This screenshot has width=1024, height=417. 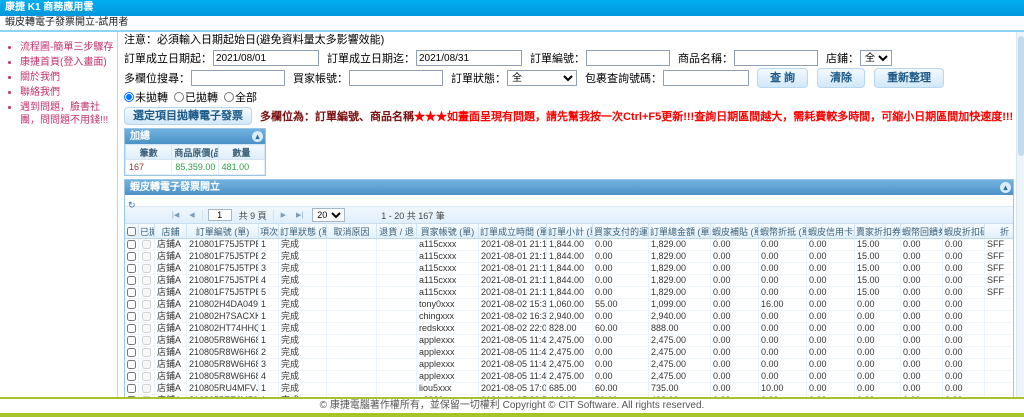 What do you see at coordinates (269, 231) in the screenshot?
I see `column-header: 項次` at bounding box center [269, 231].